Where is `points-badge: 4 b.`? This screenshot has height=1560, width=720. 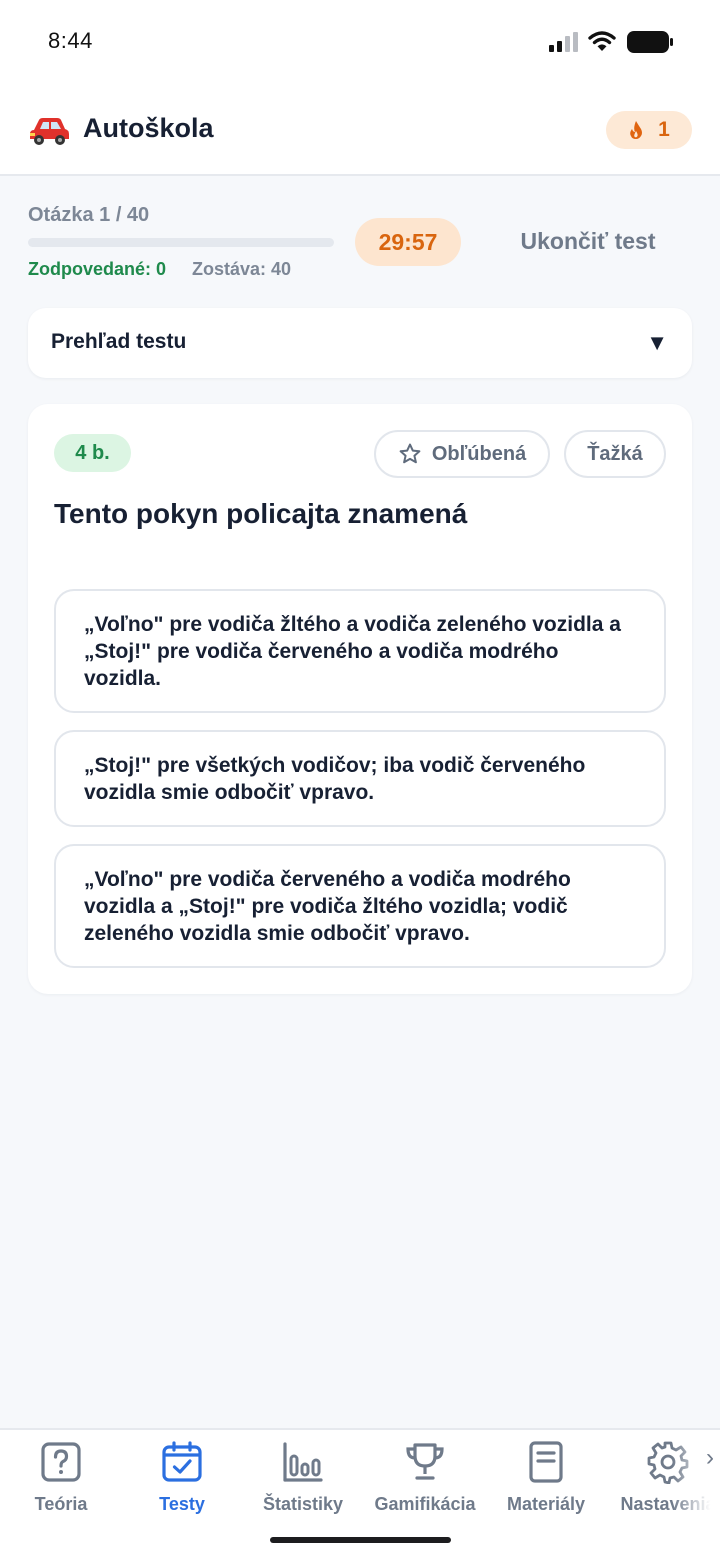
points-badge: 4 b. is located at coordinates (92, 453).